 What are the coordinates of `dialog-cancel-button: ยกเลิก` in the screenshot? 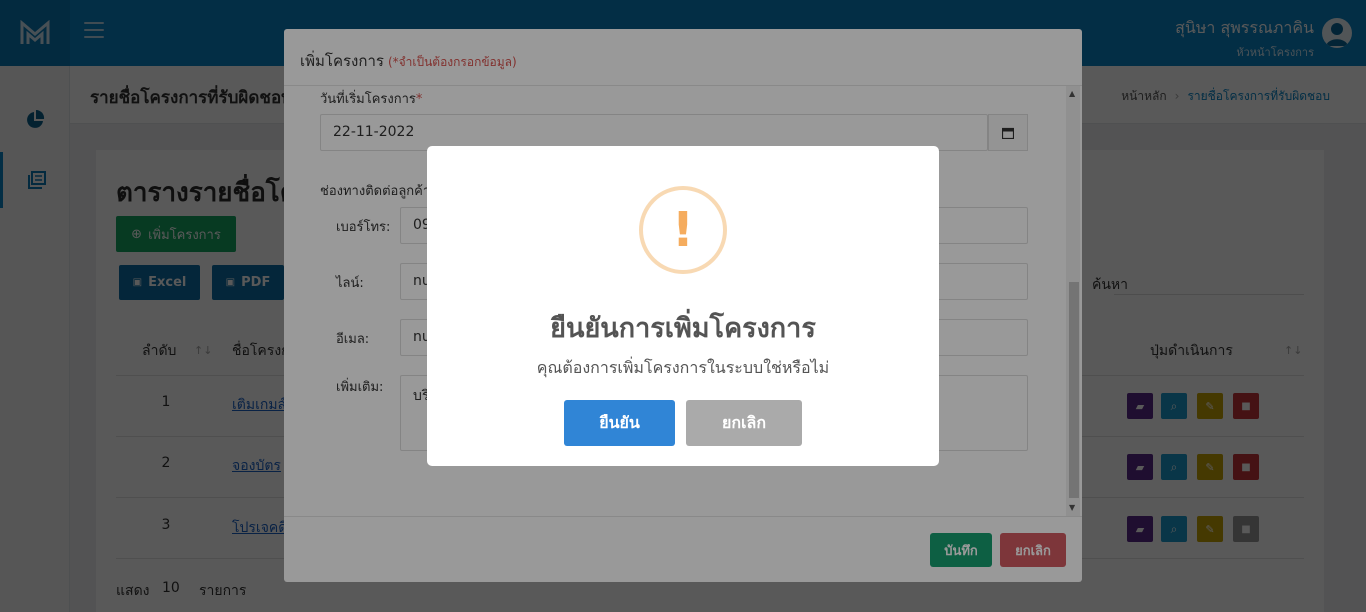 It's located at (744, 423).